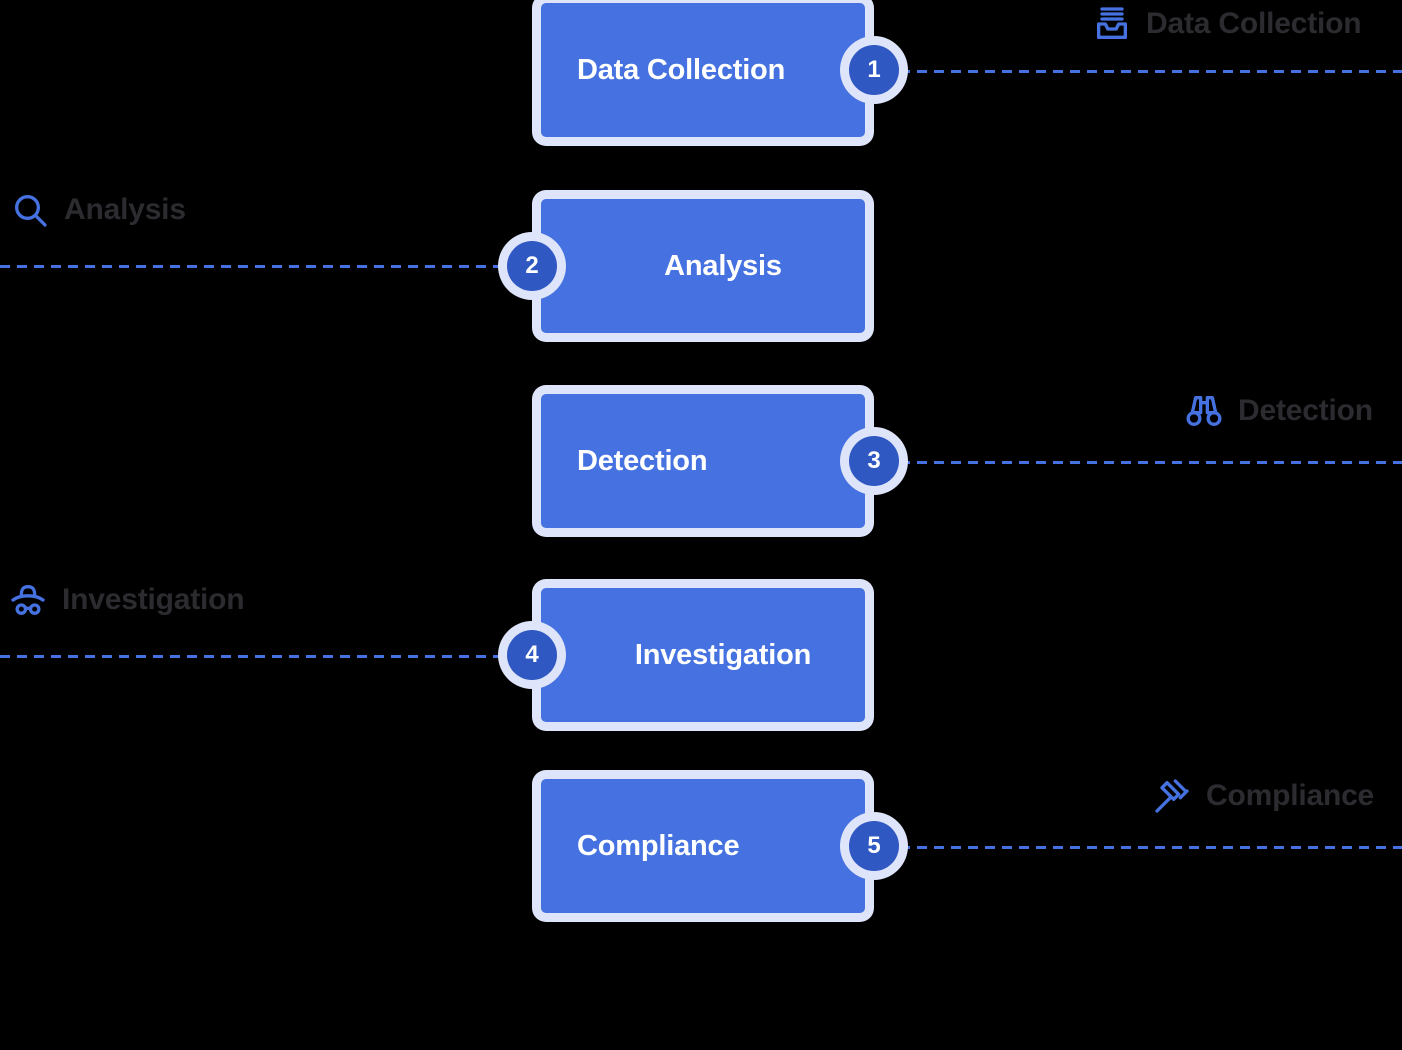 The height and width of the screenshot is (1050, 1402). Describe the element at coordinates (874, 461) in the screenshot. I see `step-badge-3: 3` at that location.